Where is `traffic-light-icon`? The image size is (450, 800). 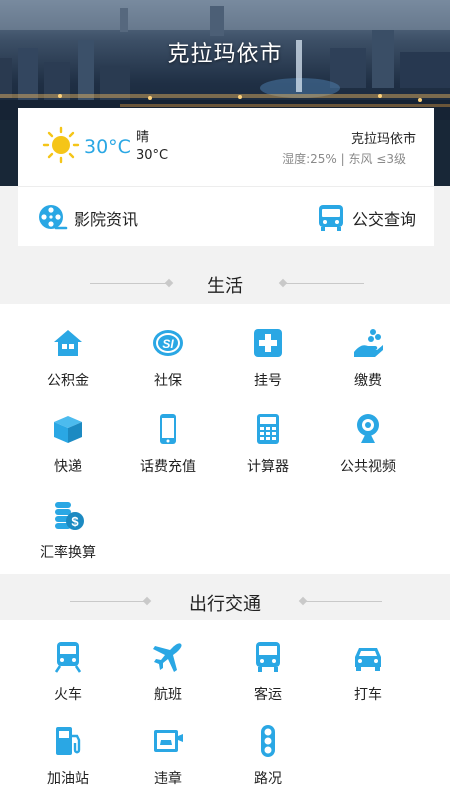
traffic-light-icon is located at coordinates (268, 741).